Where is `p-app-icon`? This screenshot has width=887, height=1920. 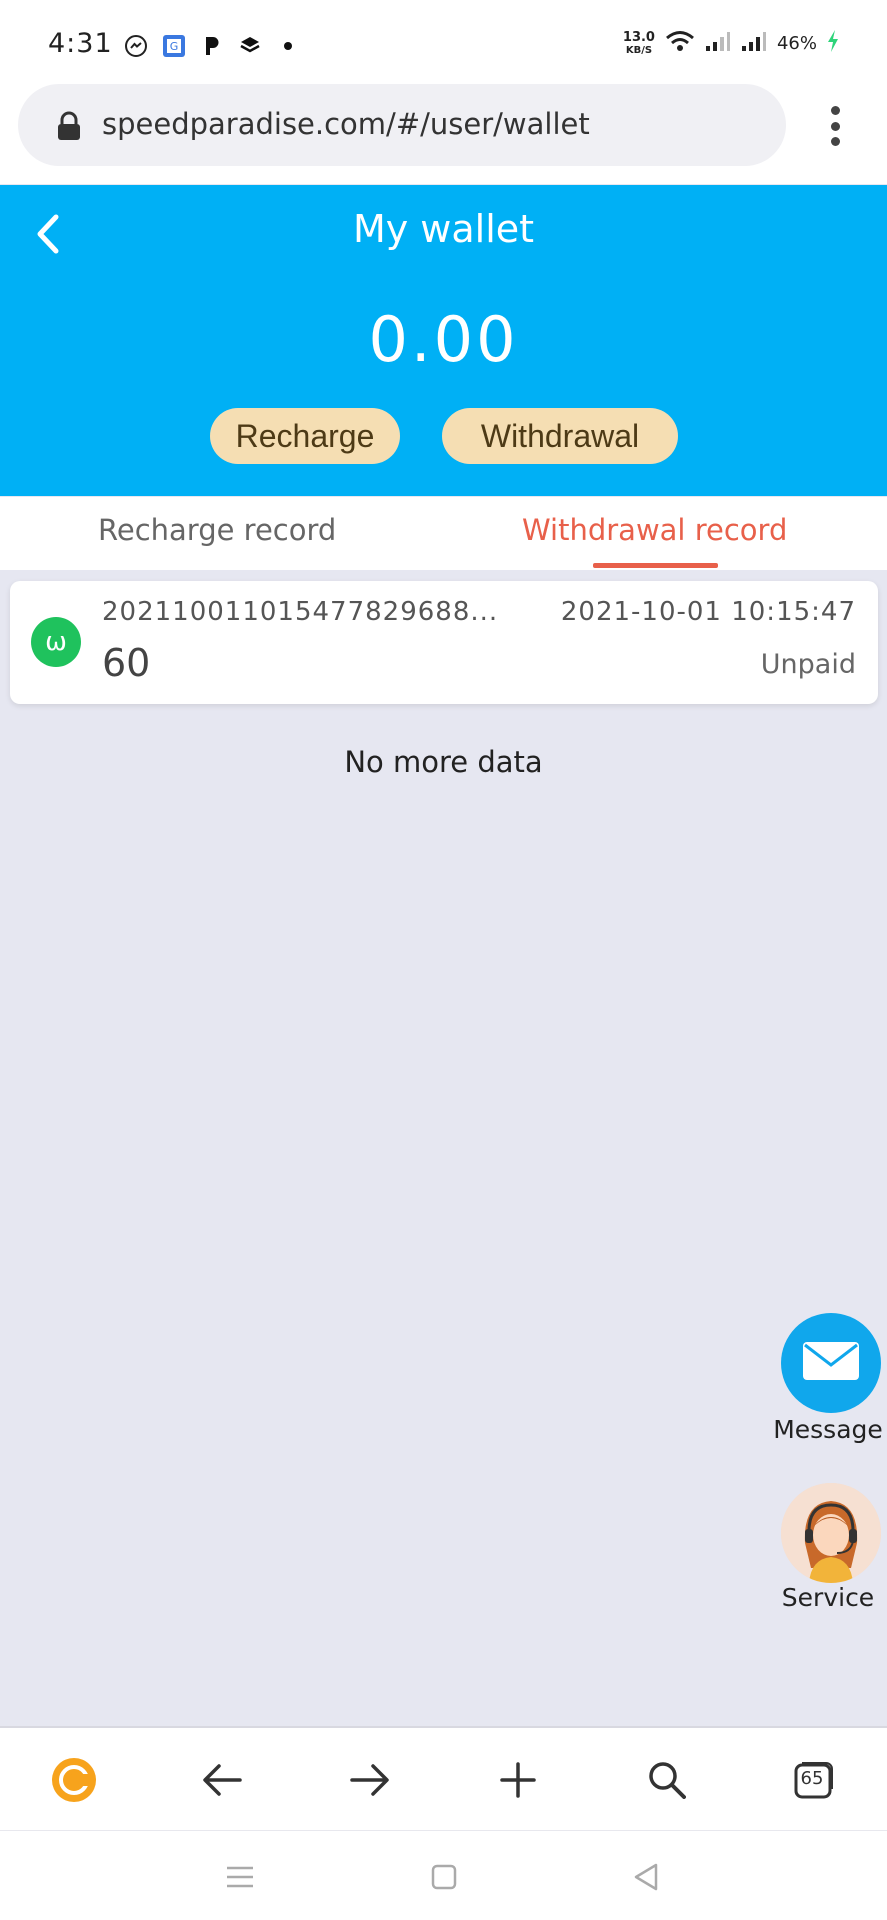
p-app-icon is located at coordinates (212, 46).